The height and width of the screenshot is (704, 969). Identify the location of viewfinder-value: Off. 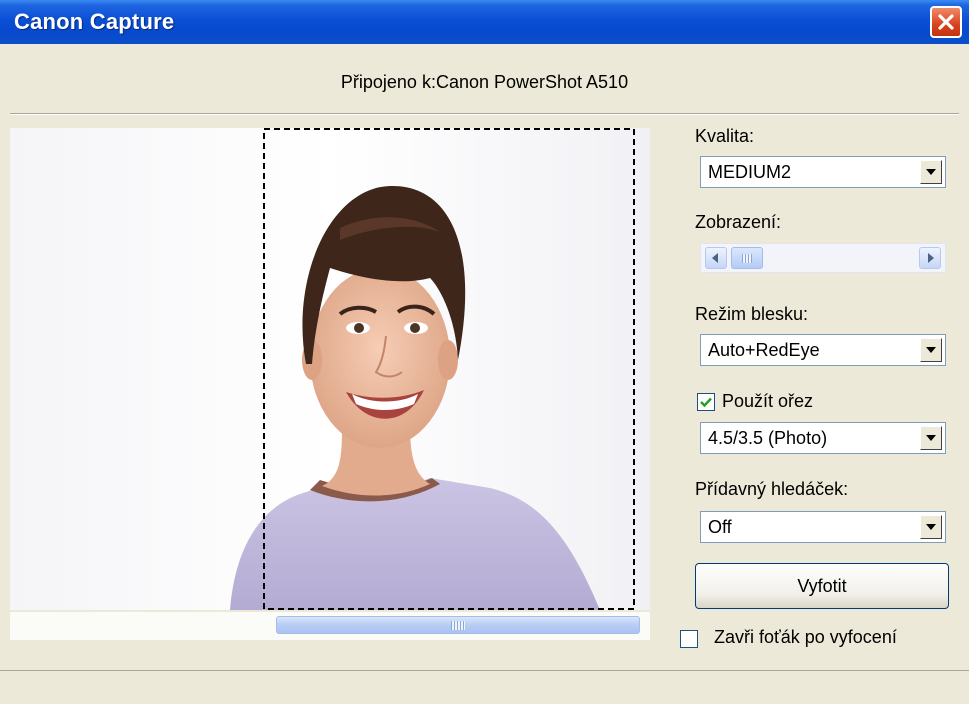
(720, 527).